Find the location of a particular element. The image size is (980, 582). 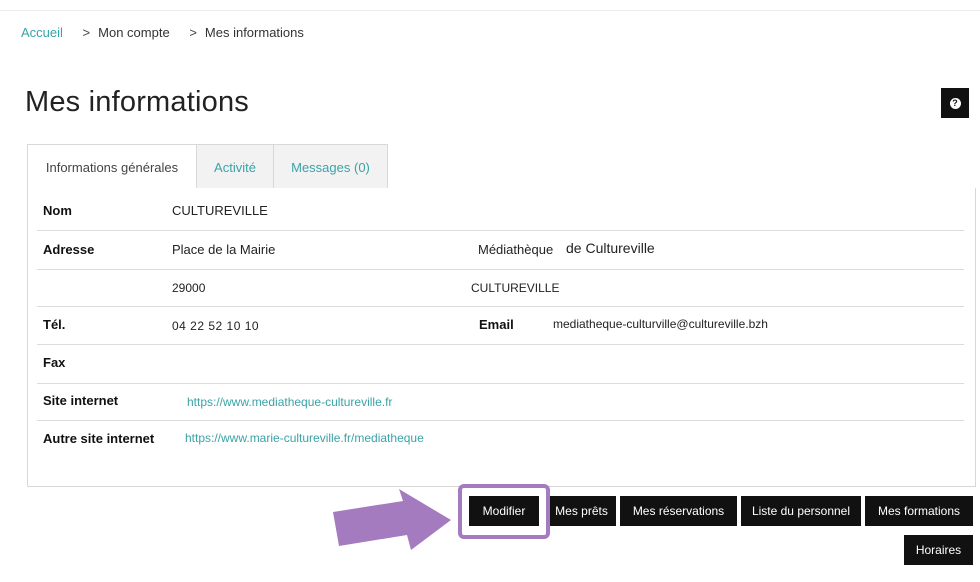

tel-value: 04 22 52 10 10 is located at coordinates (216, 326).